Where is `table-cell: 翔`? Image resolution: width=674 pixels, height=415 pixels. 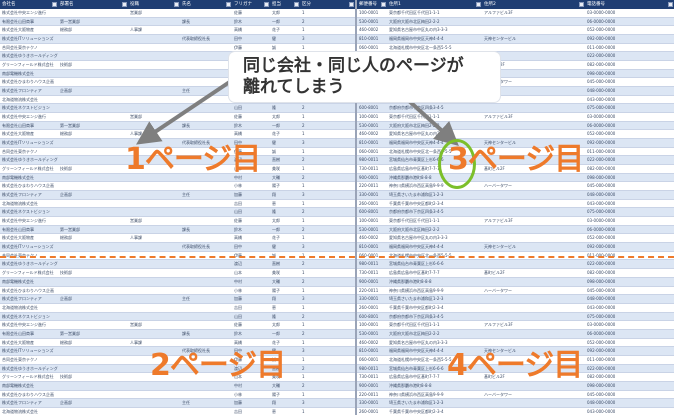 table-cell: 翔 is located at coordinates (274, 403).